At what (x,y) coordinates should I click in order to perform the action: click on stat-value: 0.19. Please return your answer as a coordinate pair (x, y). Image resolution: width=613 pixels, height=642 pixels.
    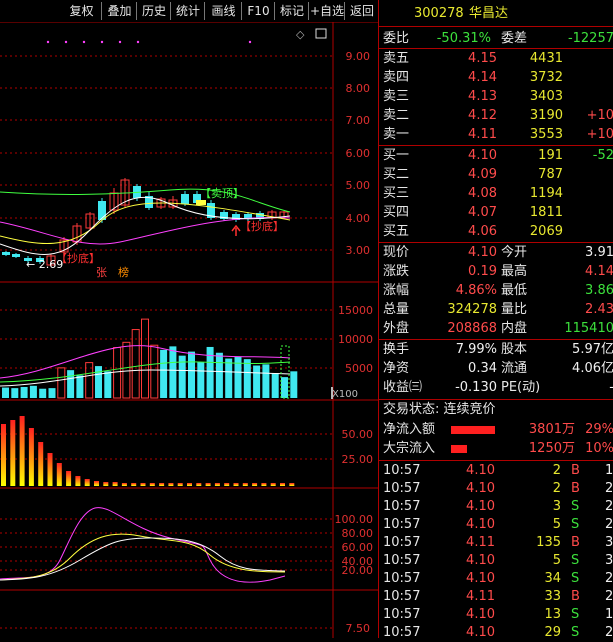
    Looking at the image, I should click on (482, 271).